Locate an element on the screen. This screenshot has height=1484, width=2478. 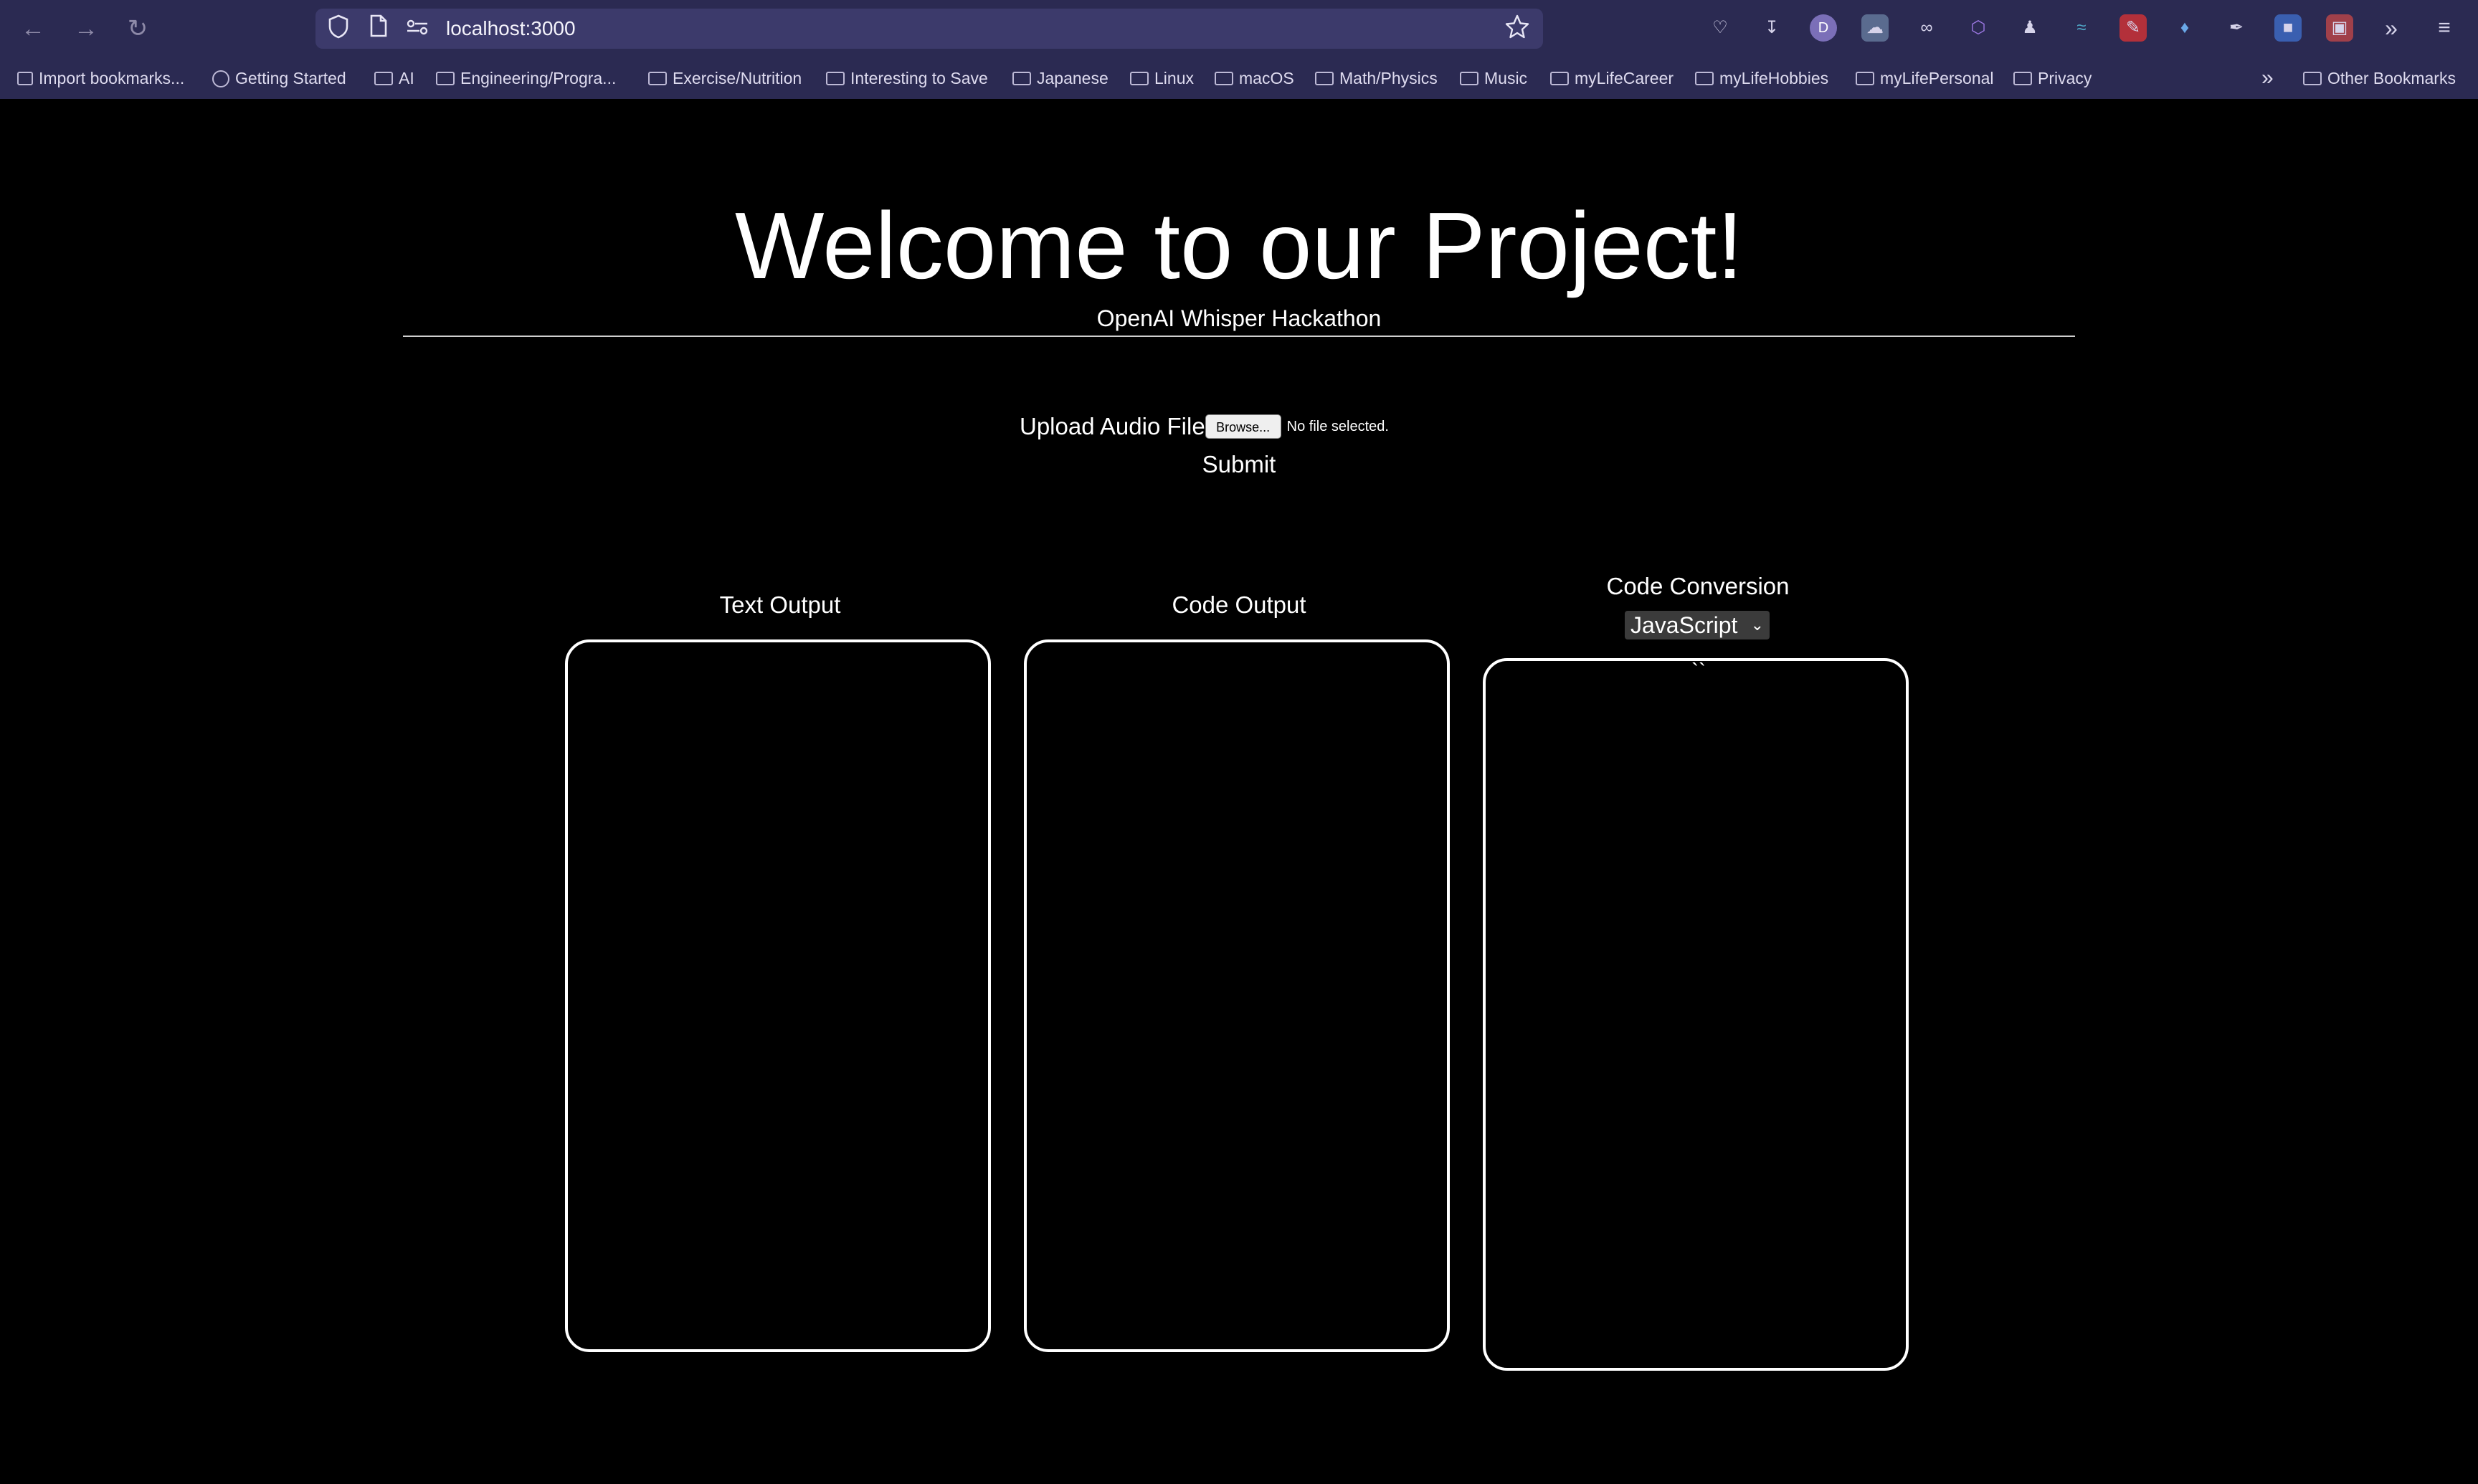
bookmark-label: Exercise/Nutrition is located at coordinates (737, 78).